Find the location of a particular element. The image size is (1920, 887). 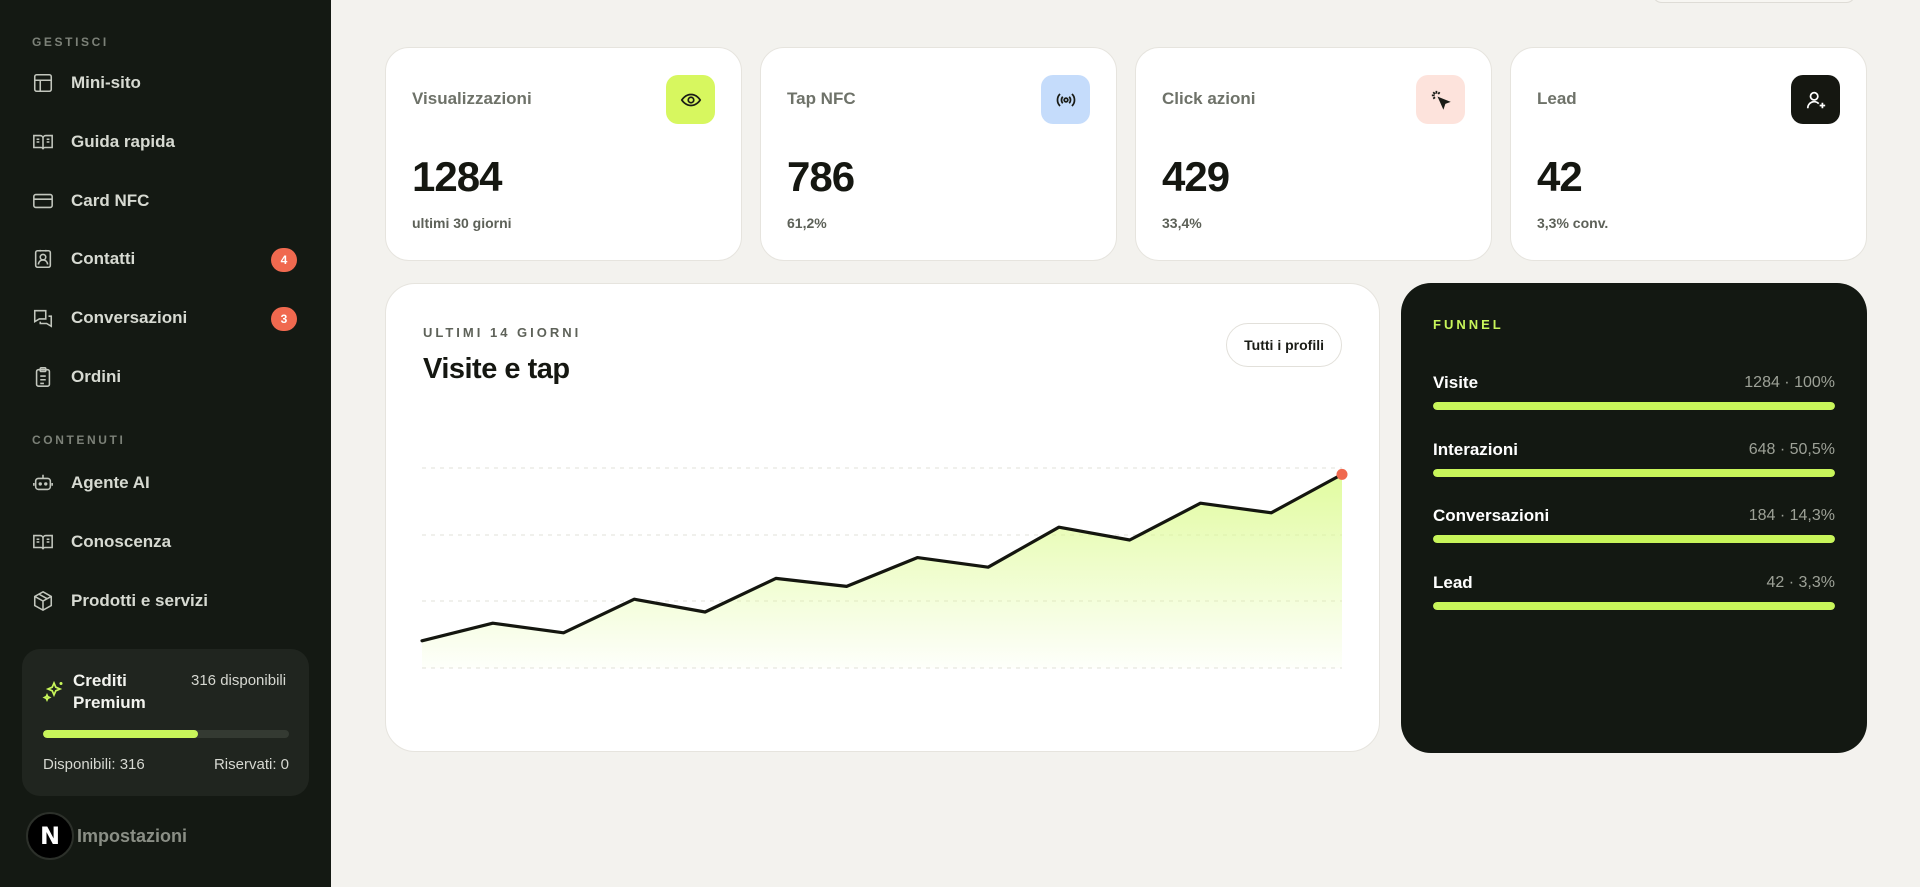

nfc-signal-icon is located at coordinates (1065, 99).